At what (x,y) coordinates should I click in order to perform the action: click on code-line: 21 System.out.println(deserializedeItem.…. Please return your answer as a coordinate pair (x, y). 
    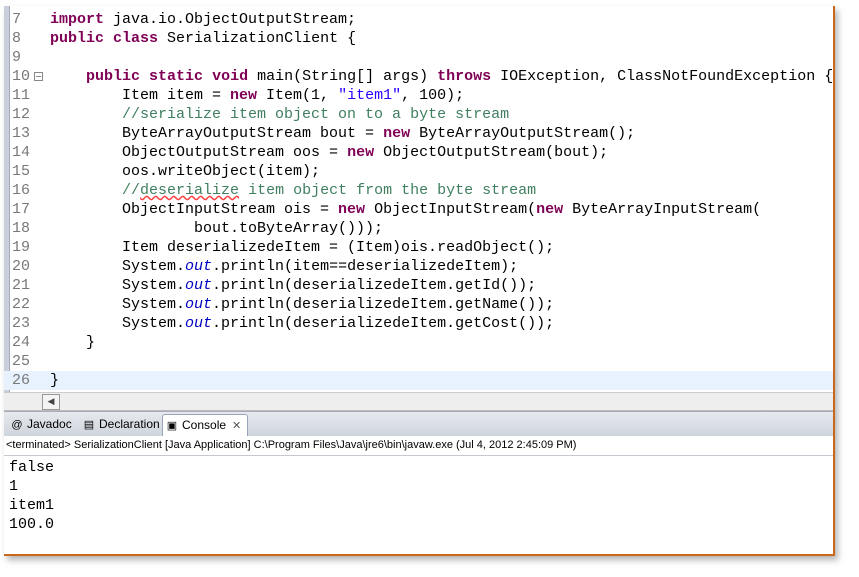
    Looking at the image, I should click on (418, 285).